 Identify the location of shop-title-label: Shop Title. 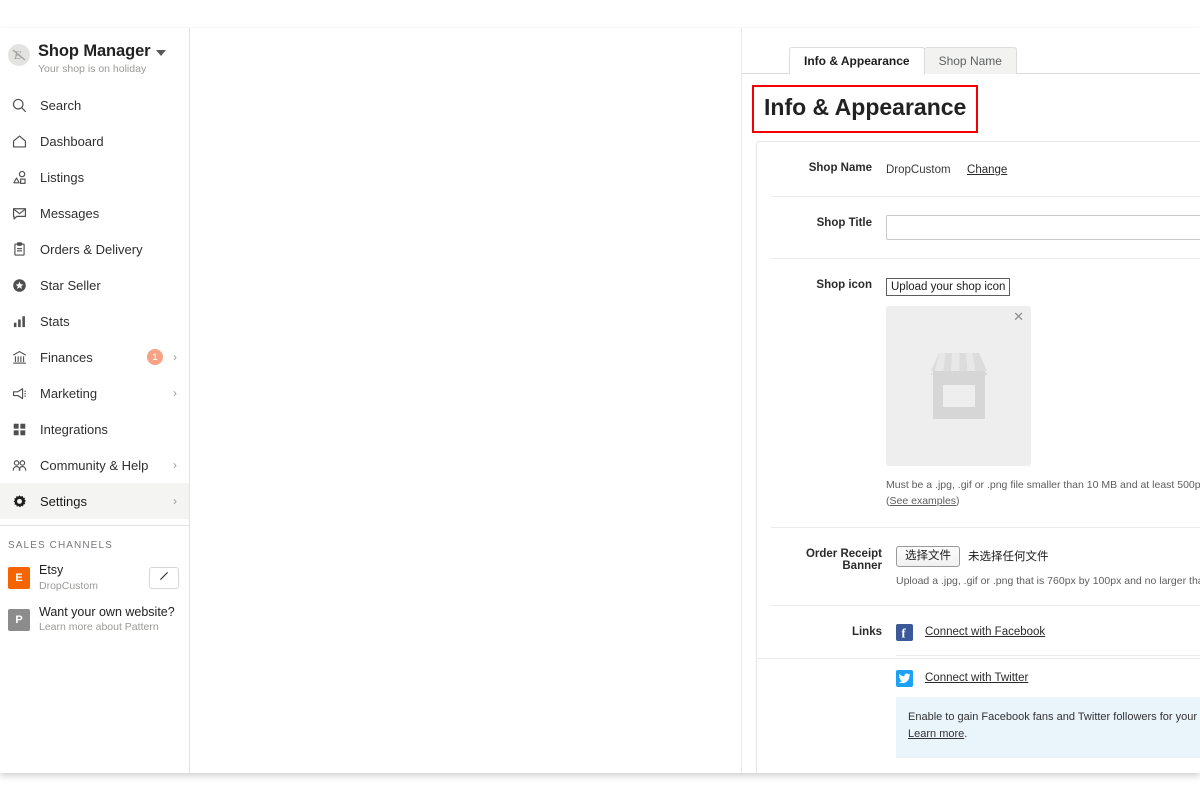
(844, 223).